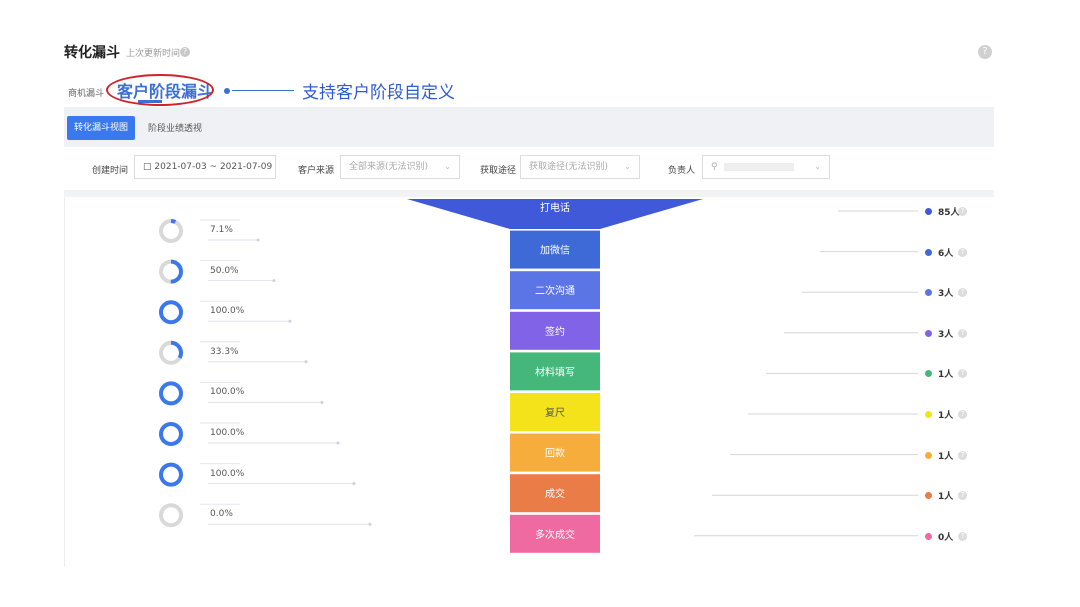 This screenshot has height=607, width=1080. Describe the element at coordinates (949, 213) in the screenshot. I see `stage-count: 85人` at that location.